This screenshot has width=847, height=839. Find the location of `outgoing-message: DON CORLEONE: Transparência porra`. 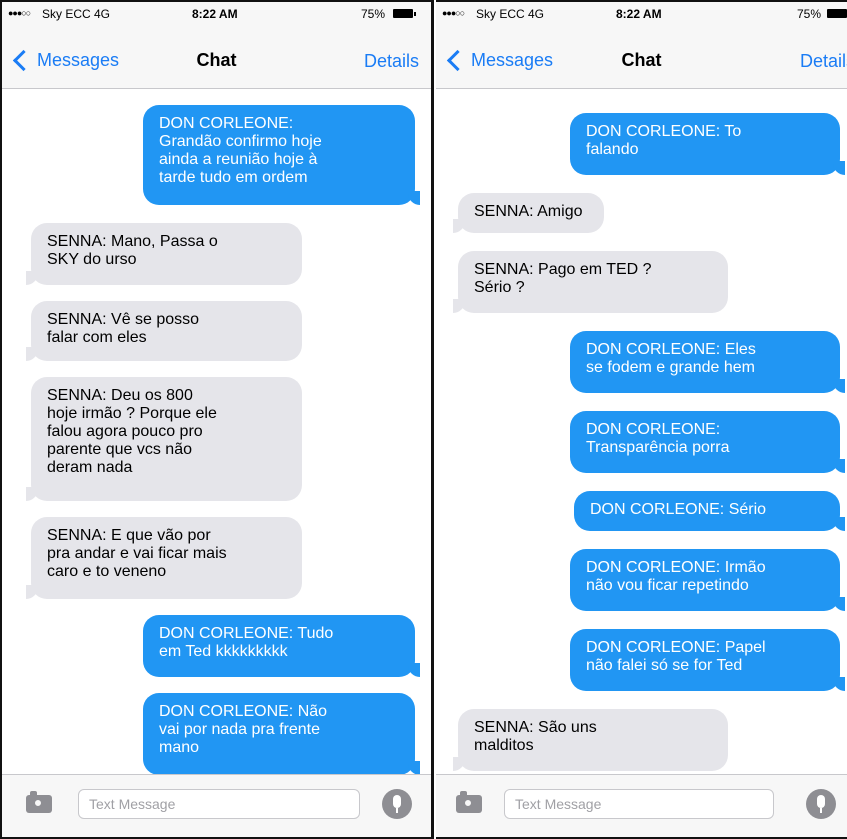

outgoing-message: DON CORLEONE: Transparência porra is located at coordinates (707, 442).